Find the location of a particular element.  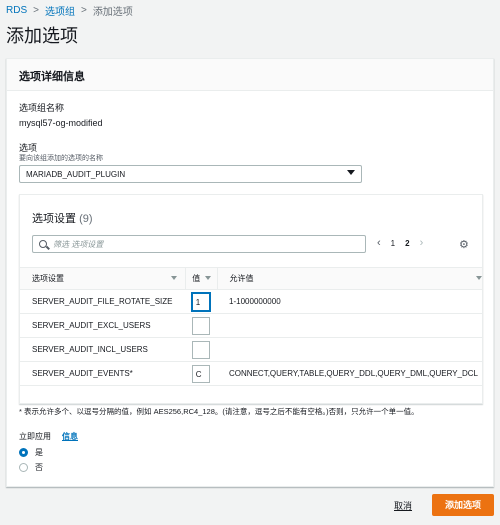

column-header-value: 值 is located at coordinates (201, 278).